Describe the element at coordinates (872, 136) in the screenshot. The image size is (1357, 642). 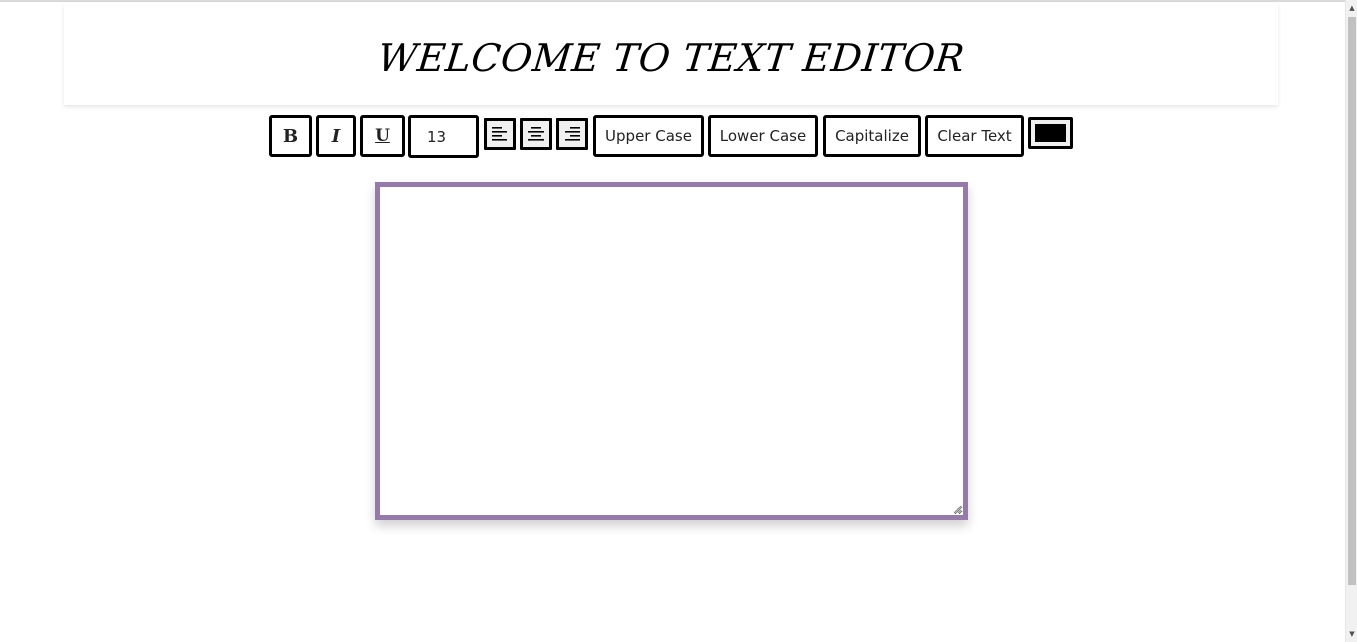
I see `capitalize-button: Capitalize` at that location.